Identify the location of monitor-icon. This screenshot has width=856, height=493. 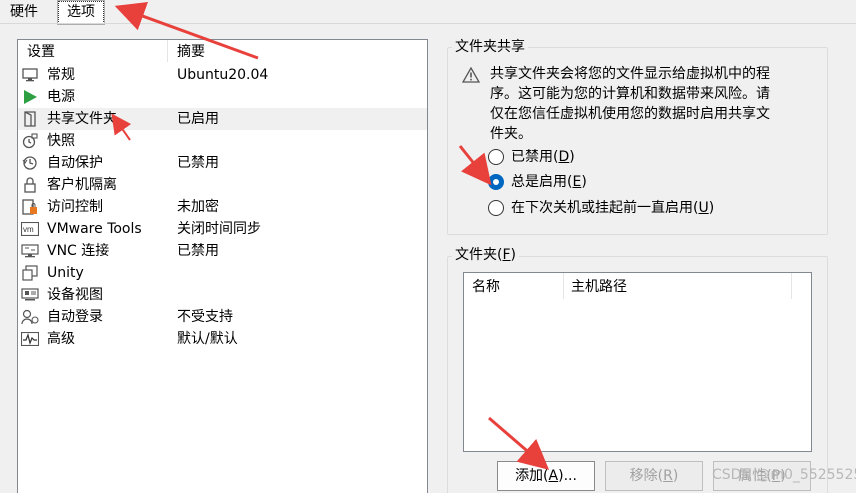
(30, 75).